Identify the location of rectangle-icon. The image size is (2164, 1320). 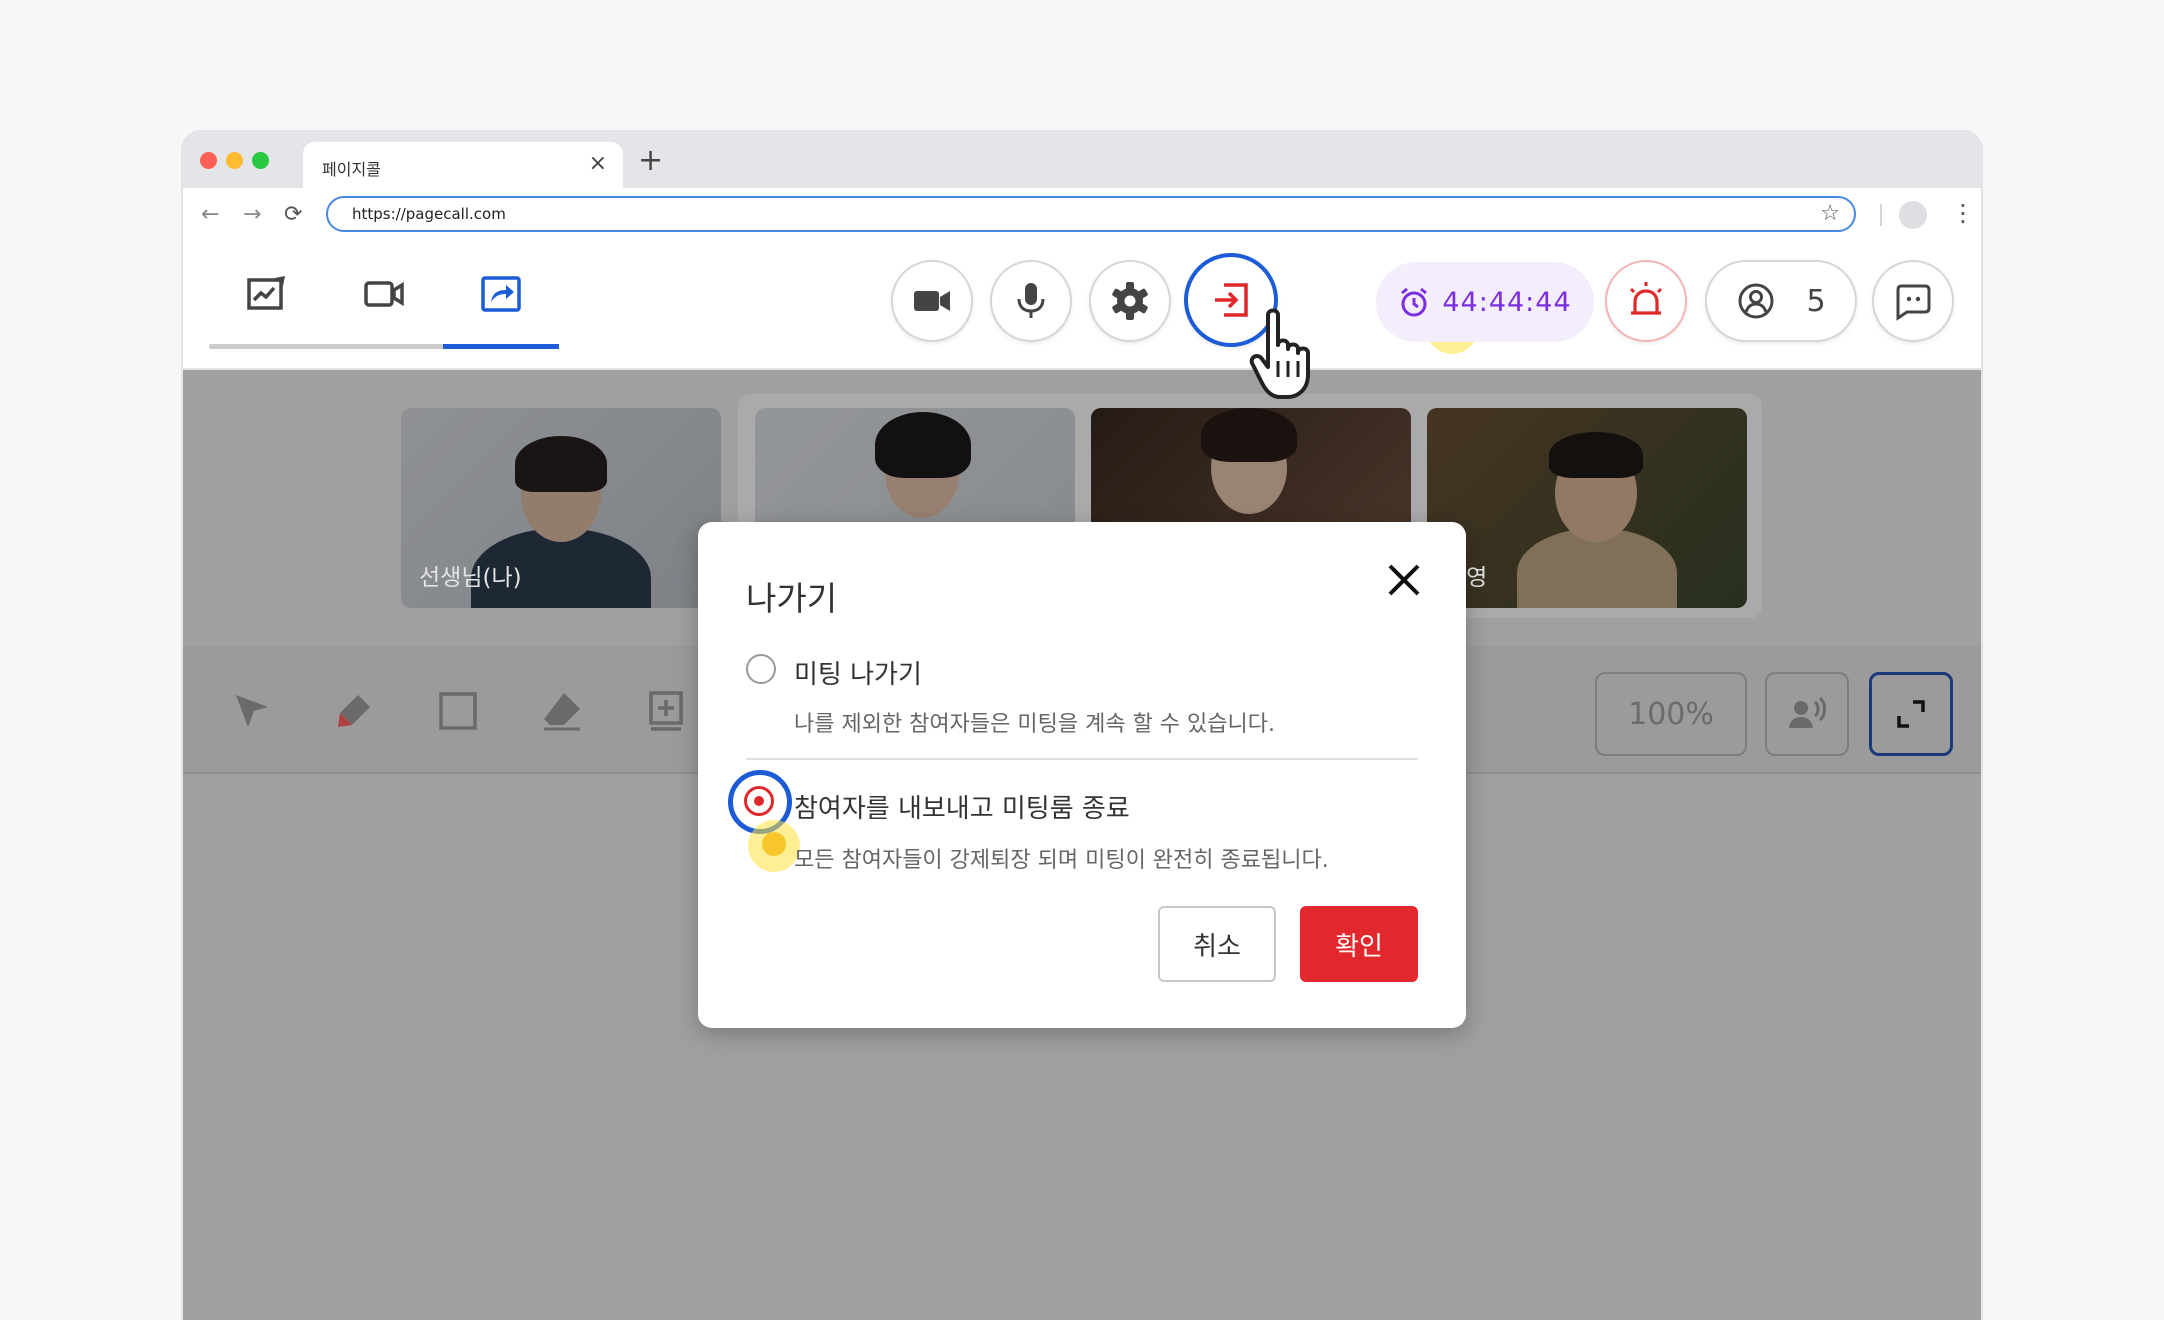
(458, 711).